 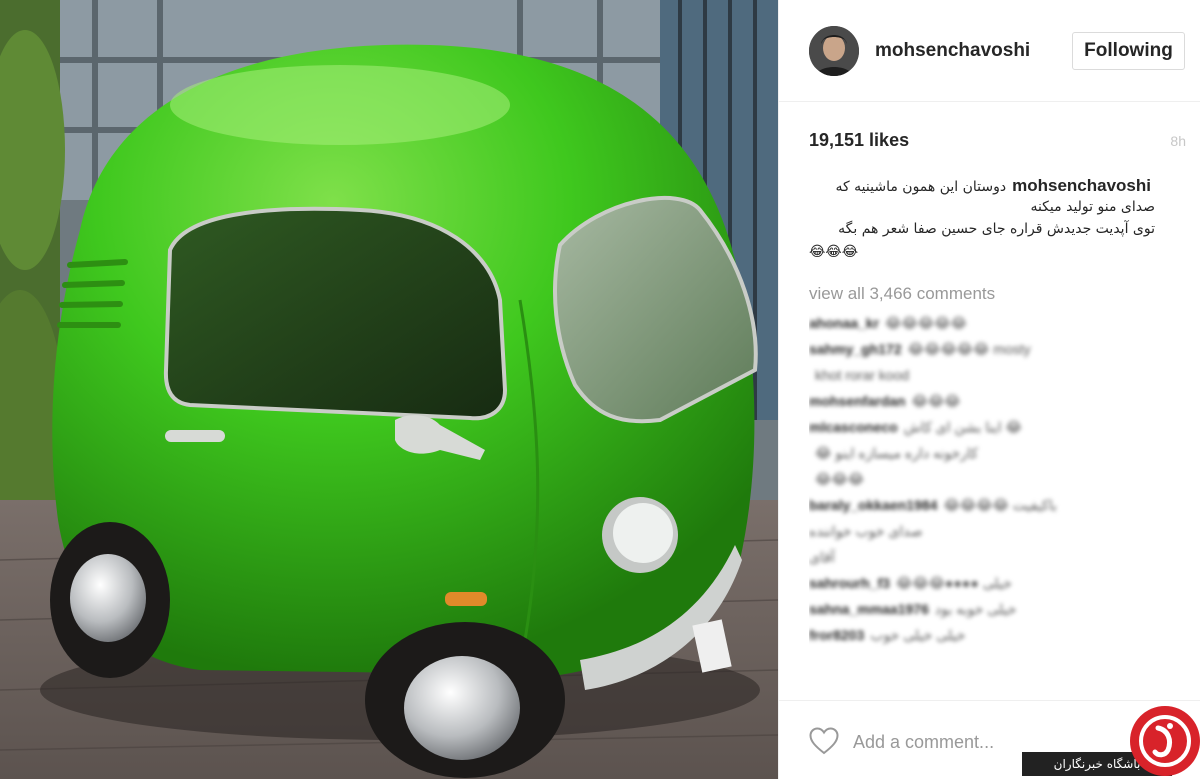 I want to click on post-header: mohsenchavoshi Following, so click(x=989, y=51).